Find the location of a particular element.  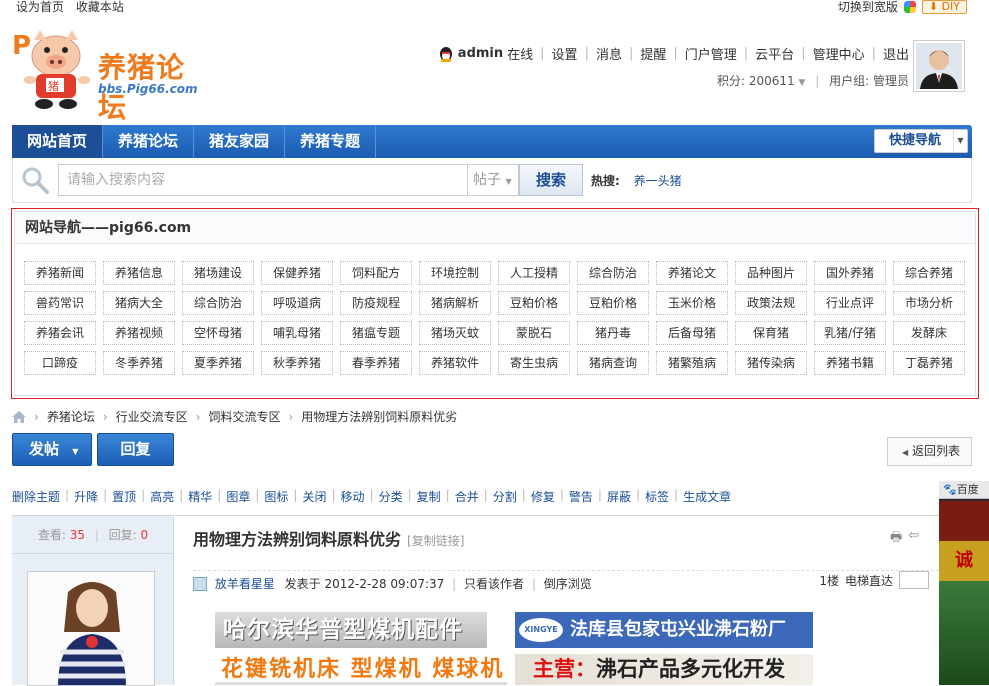

site-nav-link: 养猪论文 is located at coordinates (692, 273).